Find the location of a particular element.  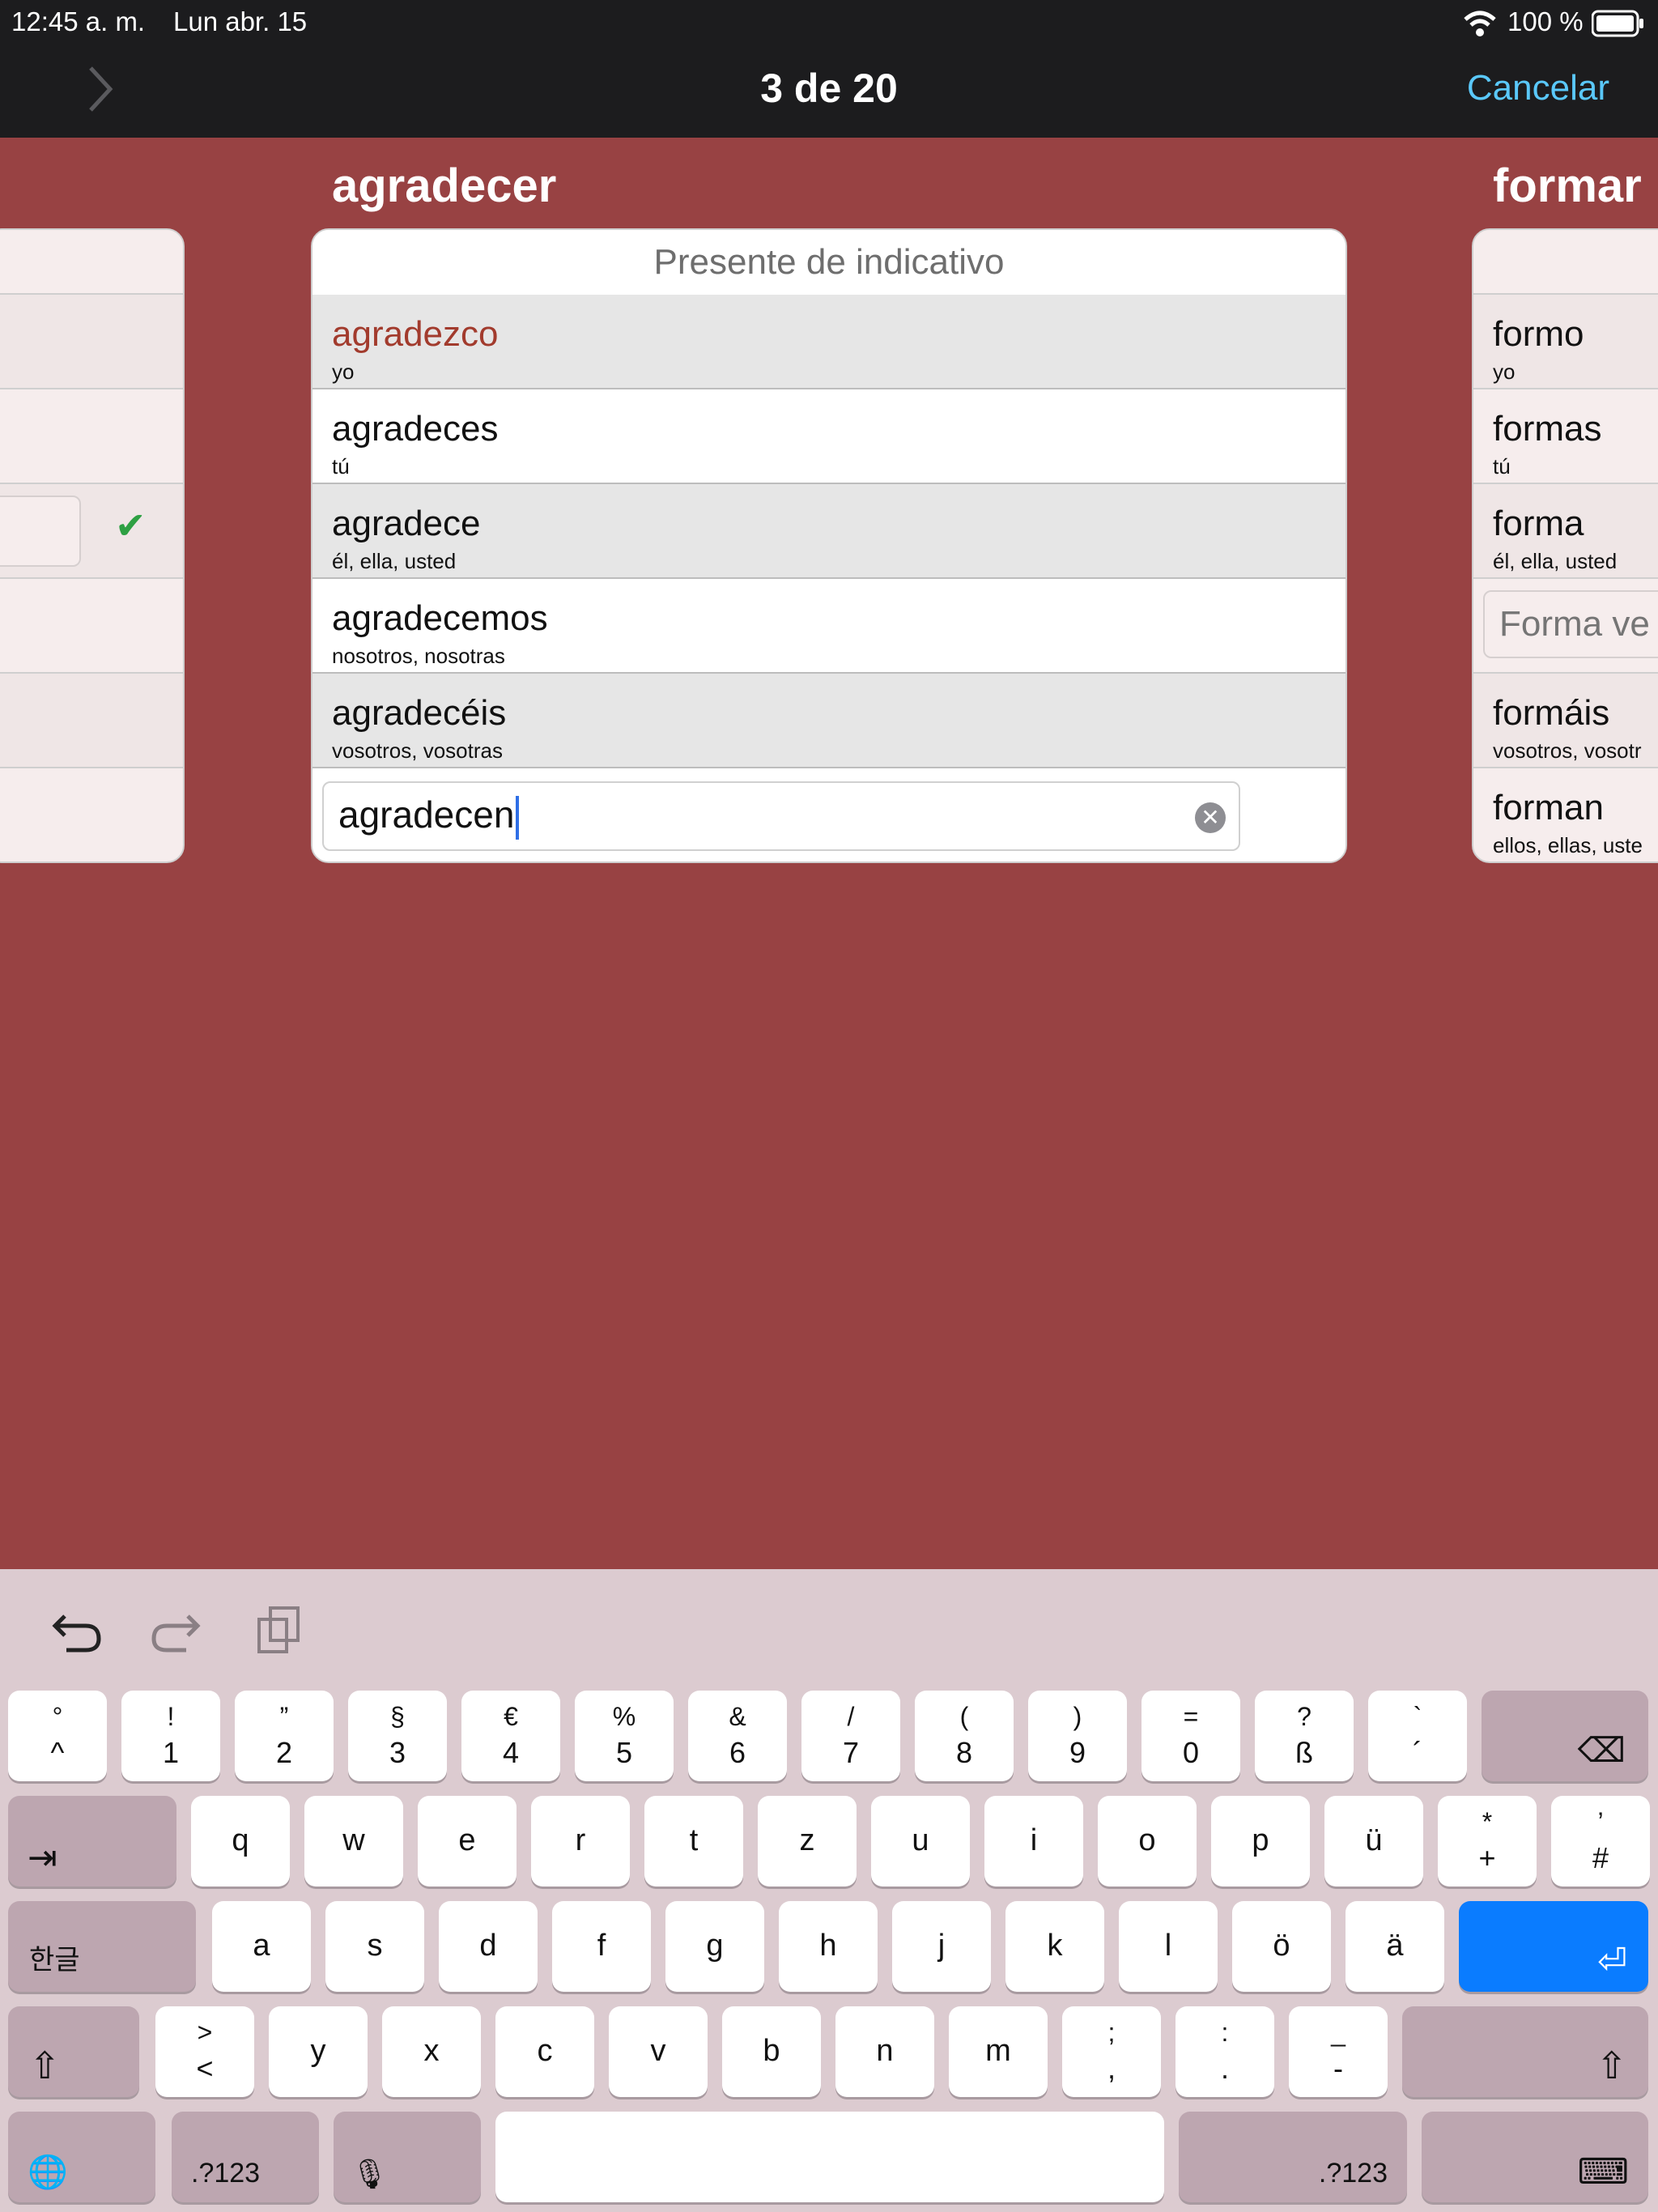

numbers-key-right: .?123 is located at coordinates (1293, 2157).